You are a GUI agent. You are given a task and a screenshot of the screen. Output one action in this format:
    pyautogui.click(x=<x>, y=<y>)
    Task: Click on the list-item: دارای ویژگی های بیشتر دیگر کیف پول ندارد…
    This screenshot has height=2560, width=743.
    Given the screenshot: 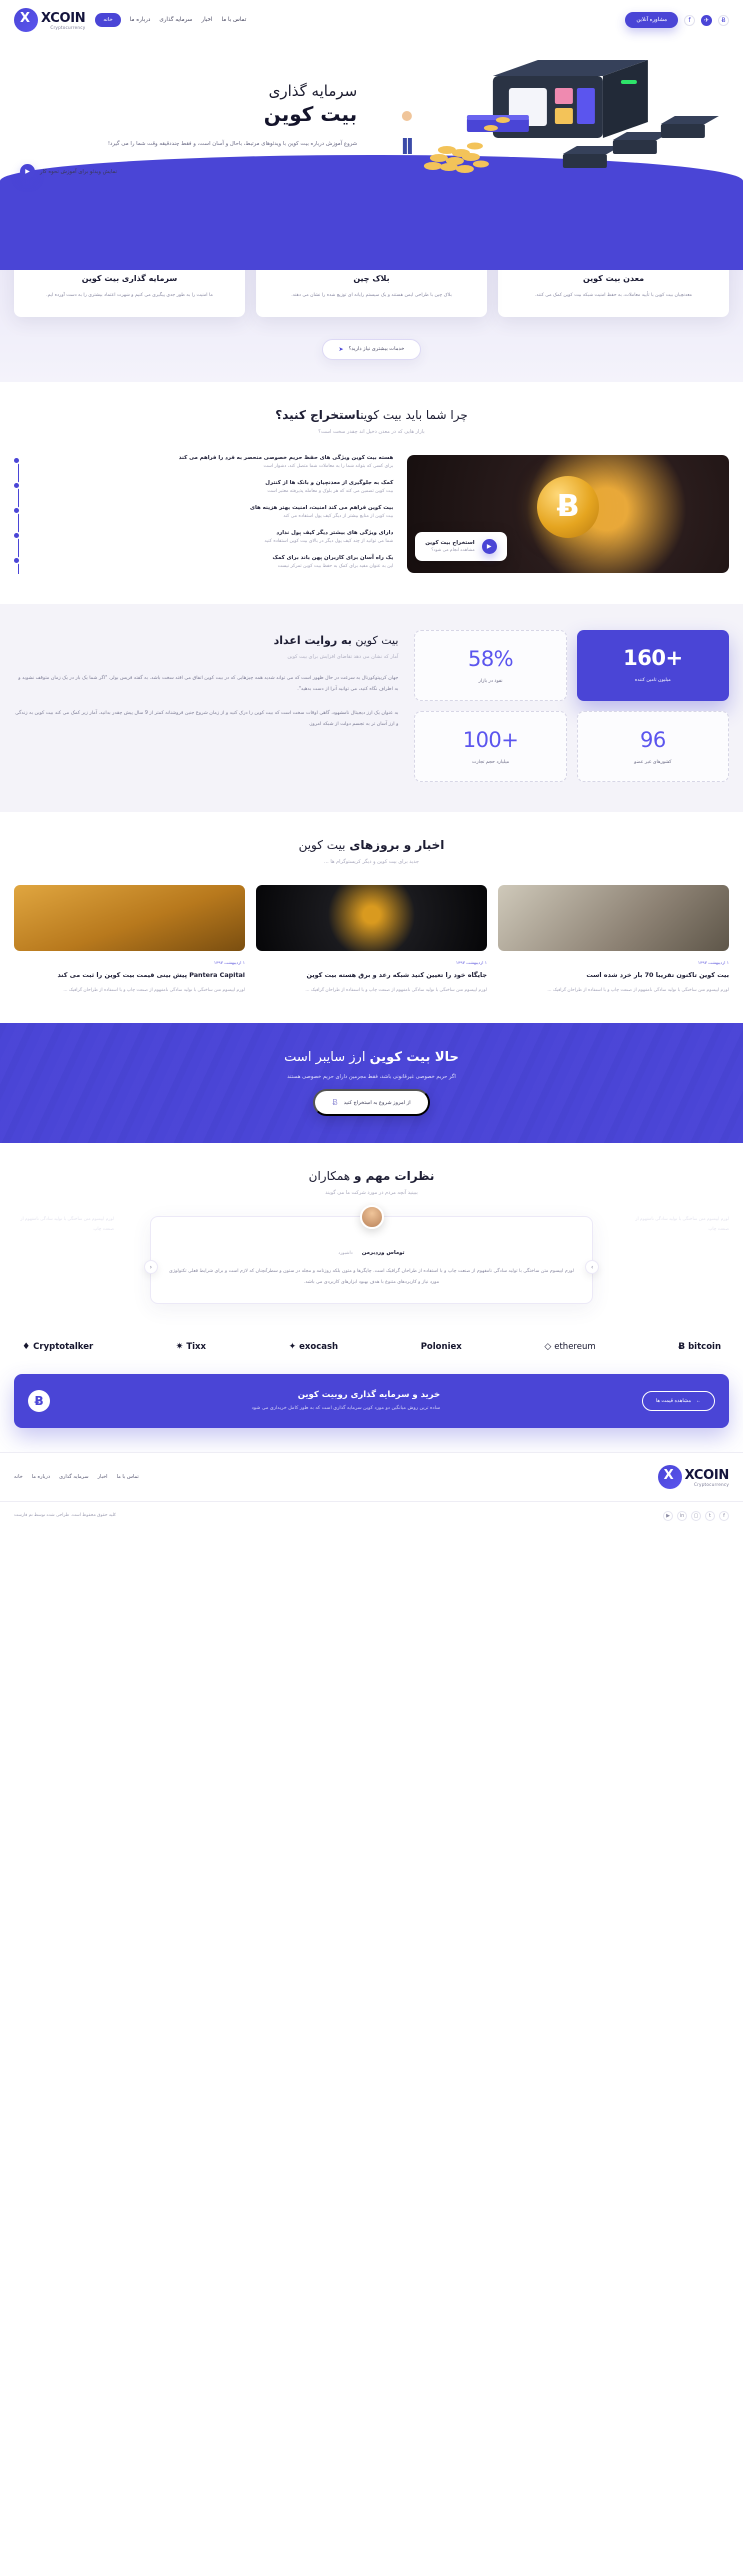 What is the action you would take?
    pyautogui.click(x=203, y=536)
    